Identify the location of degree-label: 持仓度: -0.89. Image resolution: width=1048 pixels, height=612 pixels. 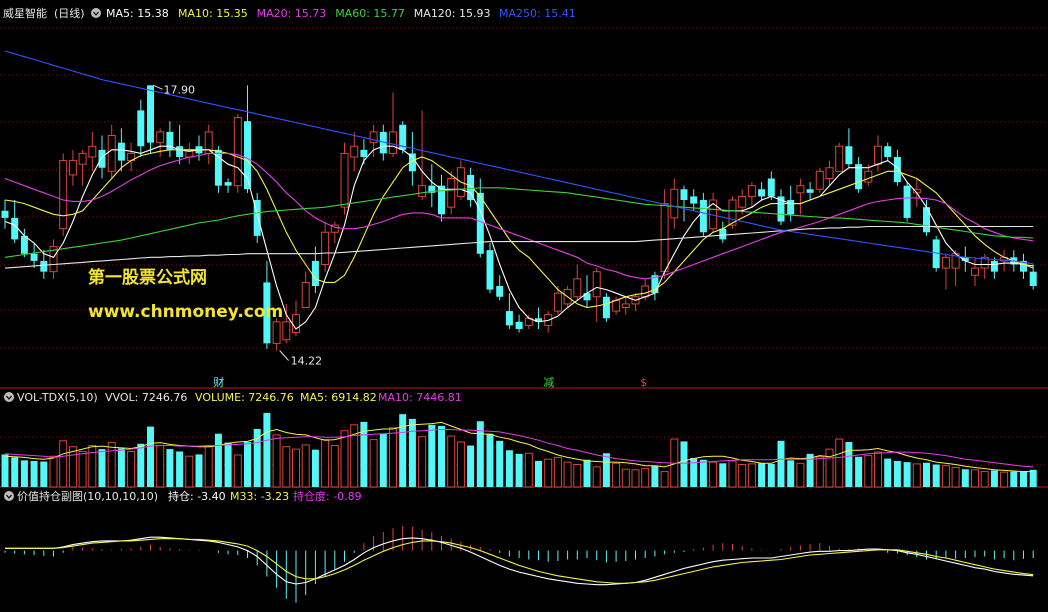
(327, 496).